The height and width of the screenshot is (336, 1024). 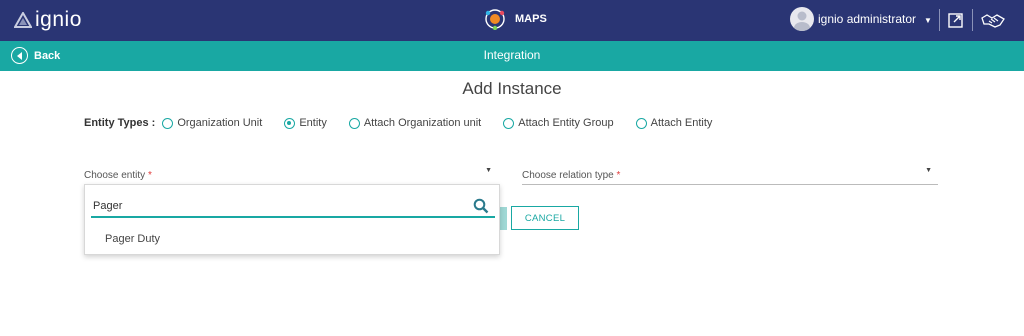 I want to click on ignio-logo: ignio, so click(x=48, y=20).